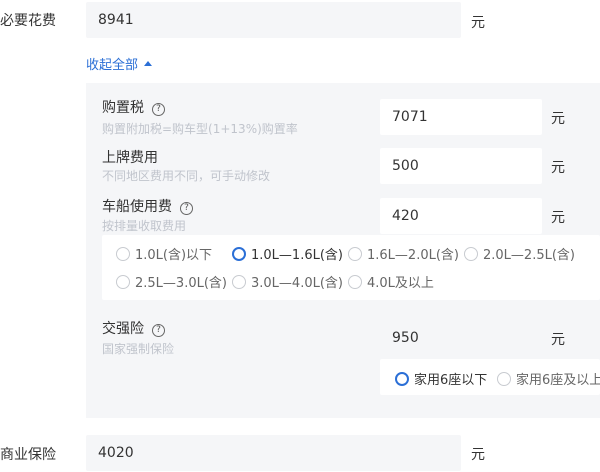 This screenshot has height=472, width=600. I want to click on displacement-option: 3.0L—4.0L(含), so click(287, 281).